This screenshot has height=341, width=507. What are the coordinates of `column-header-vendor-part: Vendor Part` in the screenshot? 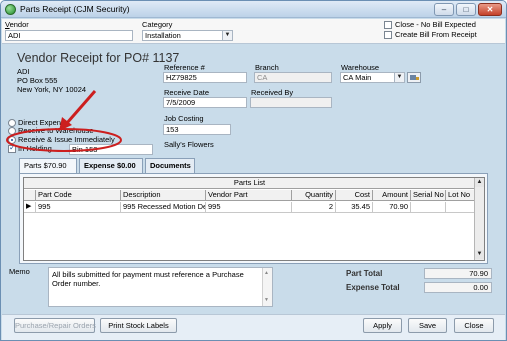 It's located at (249, 195).